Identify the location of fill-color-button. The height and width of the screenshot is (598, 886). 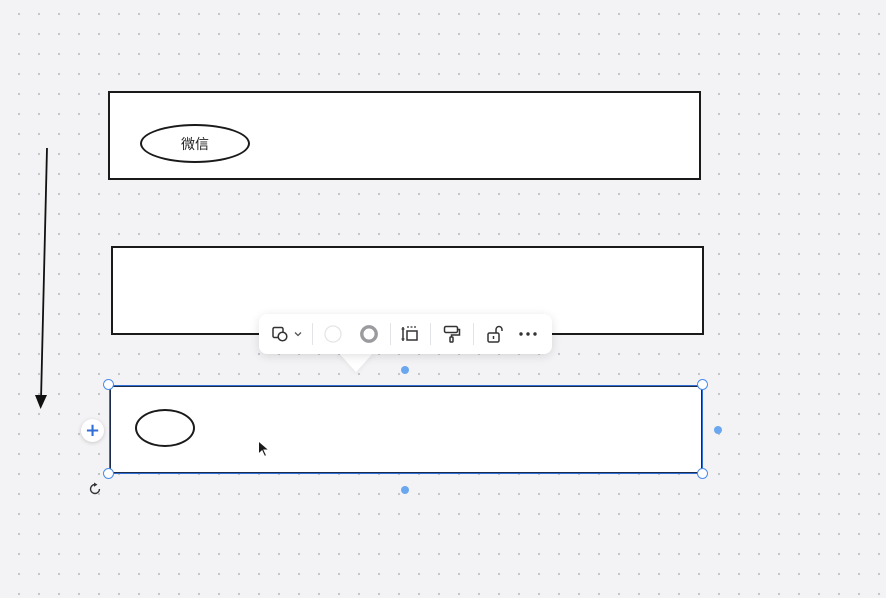
(333, 334).